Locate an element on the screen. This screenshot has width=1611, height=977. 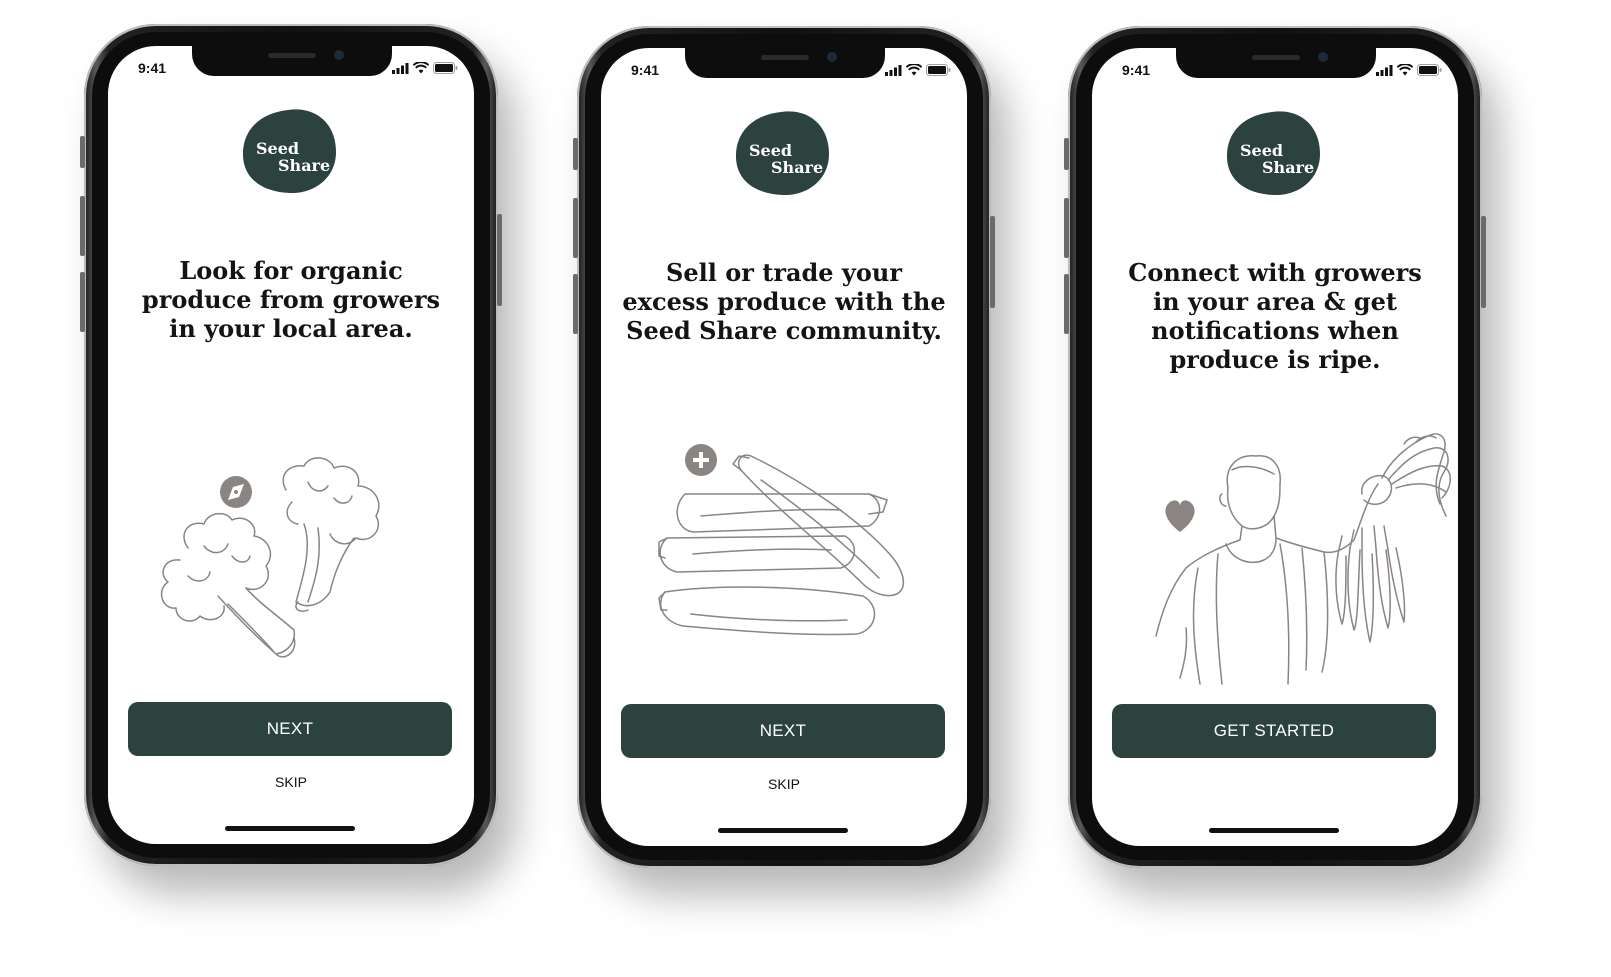
person-with-carrots-illustration is located at coordinates (1275, 548).